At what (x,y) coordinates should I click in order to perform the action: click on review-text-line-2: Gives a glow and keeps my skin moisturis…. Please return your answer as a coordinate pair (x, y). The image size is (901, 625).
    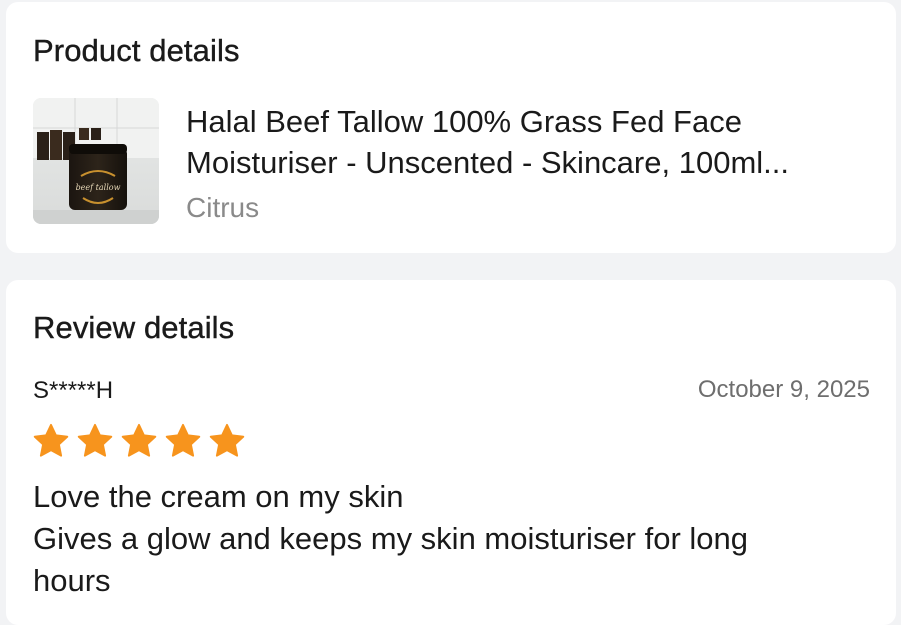
    Looking at the image, I should click on (391, 538).